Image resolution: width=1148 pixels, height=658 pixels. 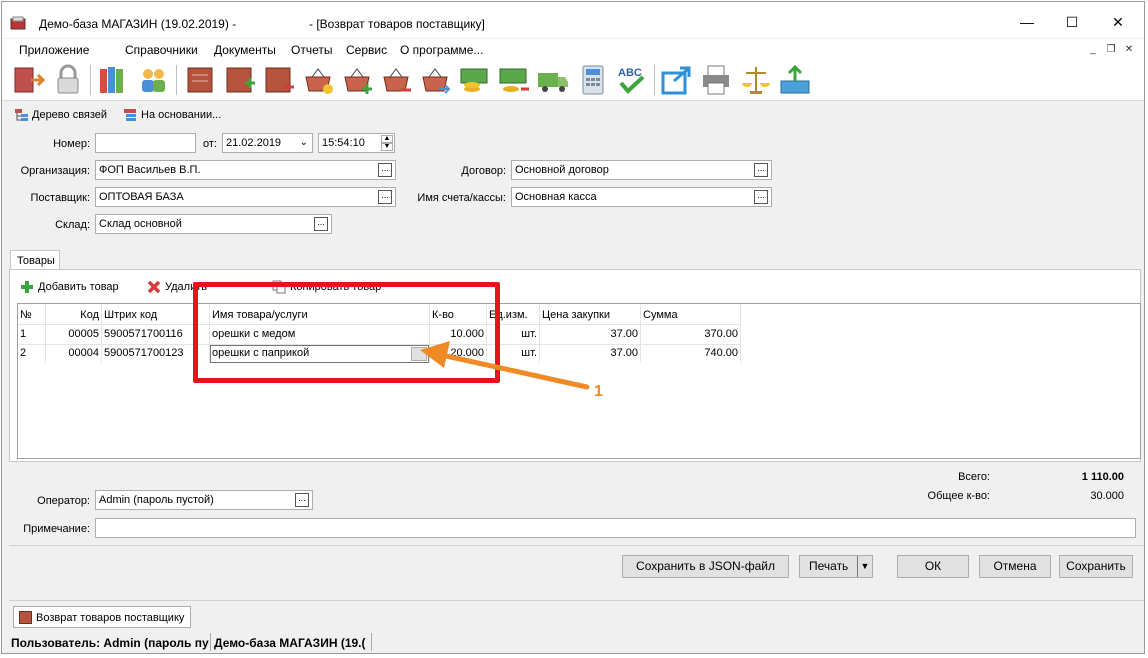 I want to click on date-picker: 21.02.2019 ⌄, so click(x=267, y=143).